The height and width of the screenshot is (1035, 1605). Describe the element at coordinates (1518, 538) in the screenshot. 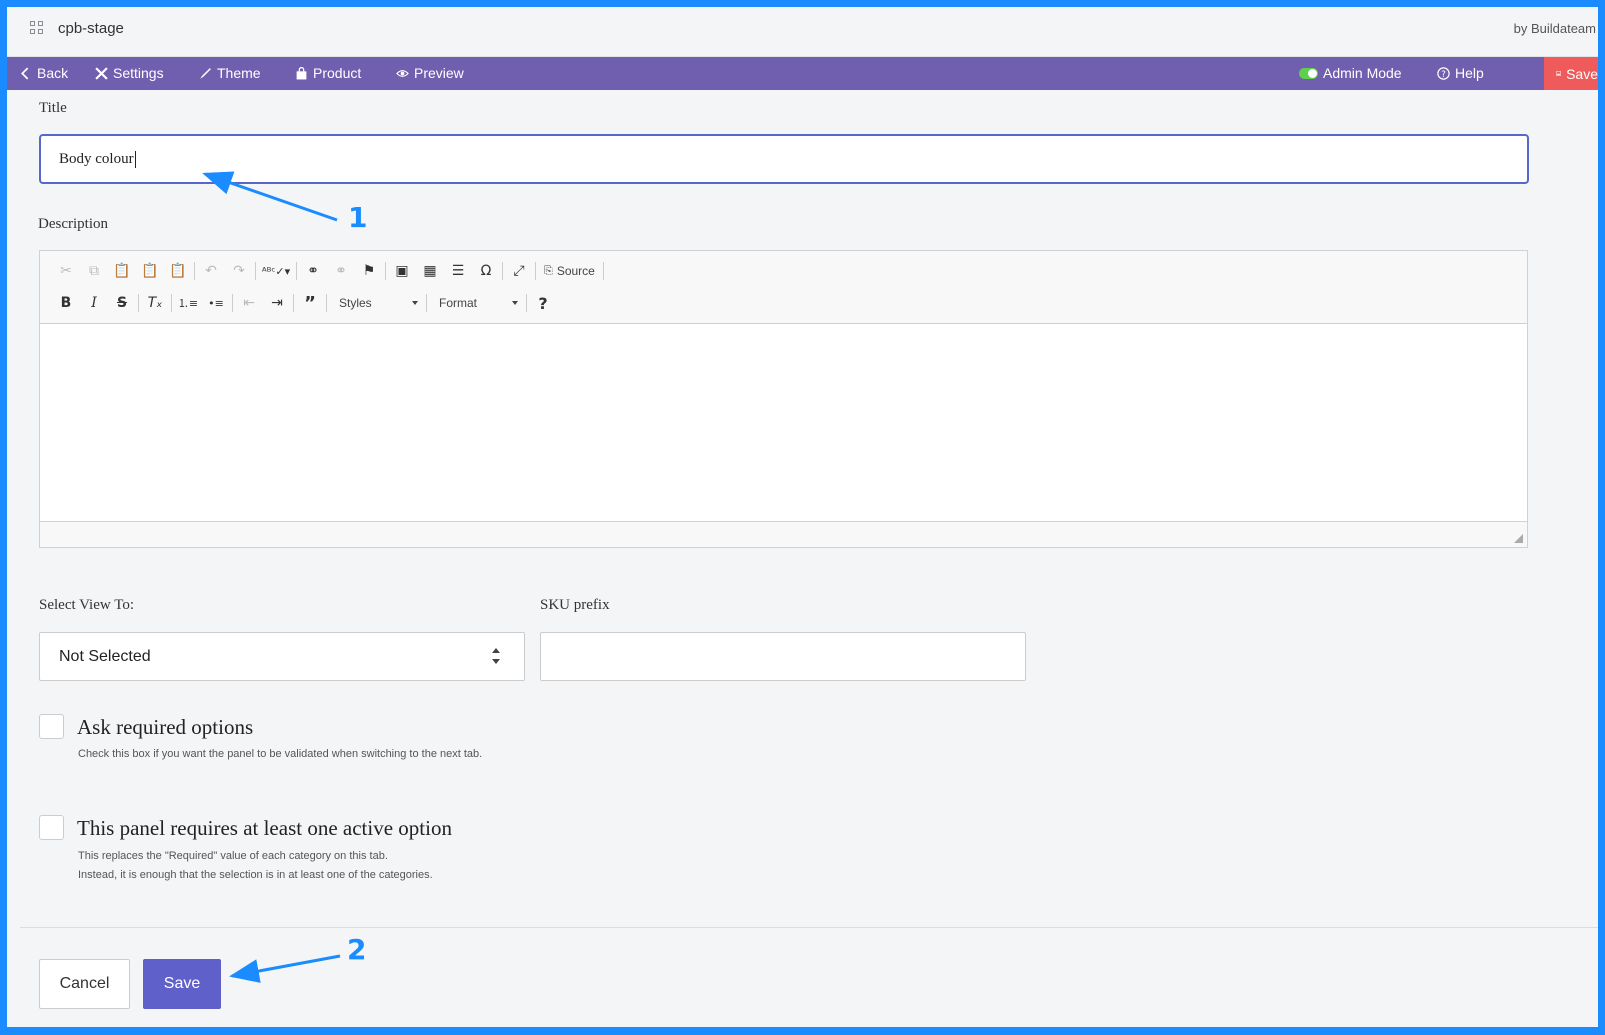

I see `resize-handle-icon` at that location.